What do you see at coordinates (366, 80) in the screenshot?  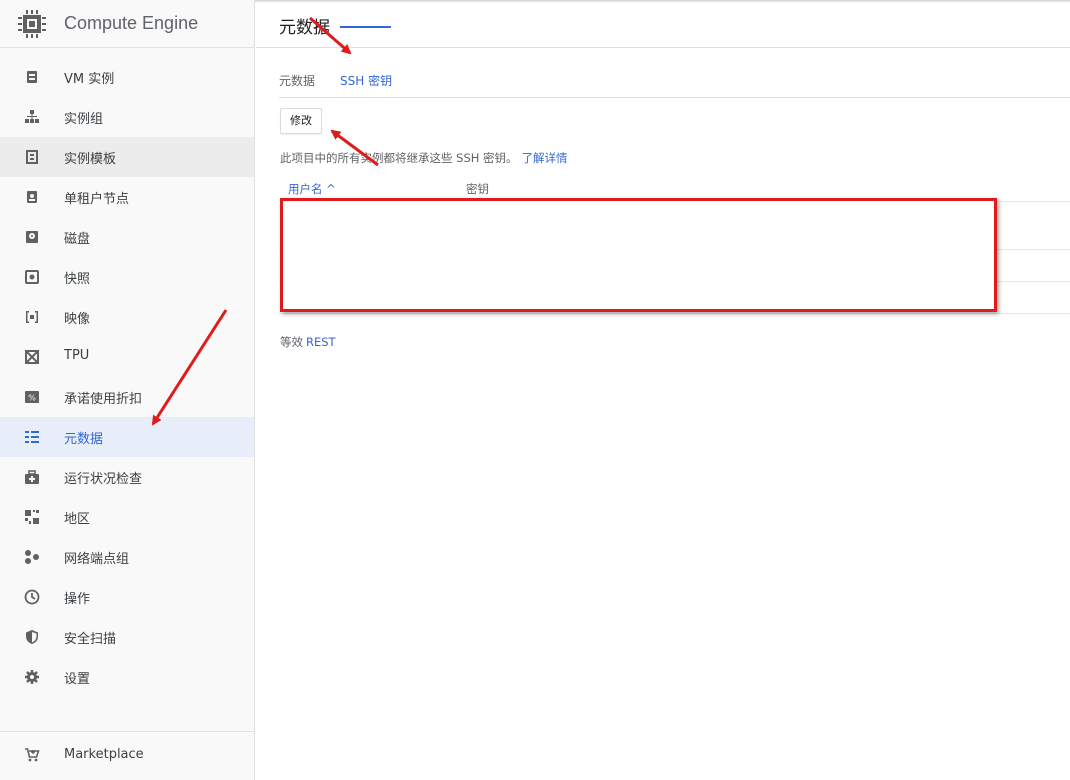 I see `tab-ssh-keys: SSH 密钥` at bounding box center [366, 80].